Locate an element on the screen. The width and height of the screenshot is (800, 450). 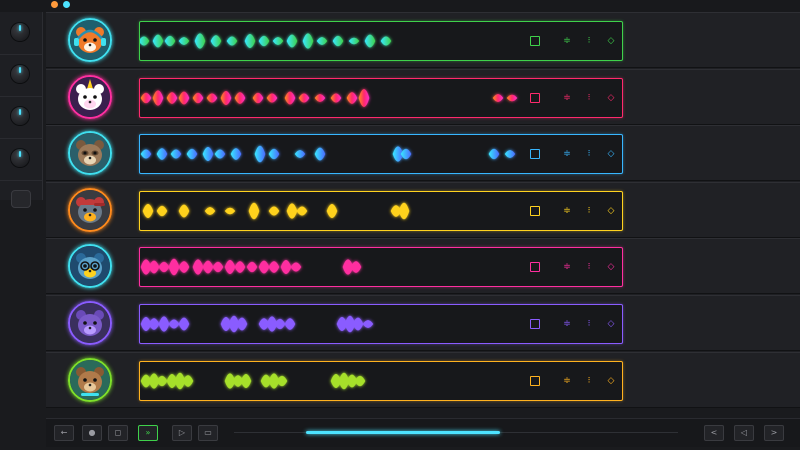
track-row-owl: ≑ ⁝ ◇ is located at coordinates (423, 266).